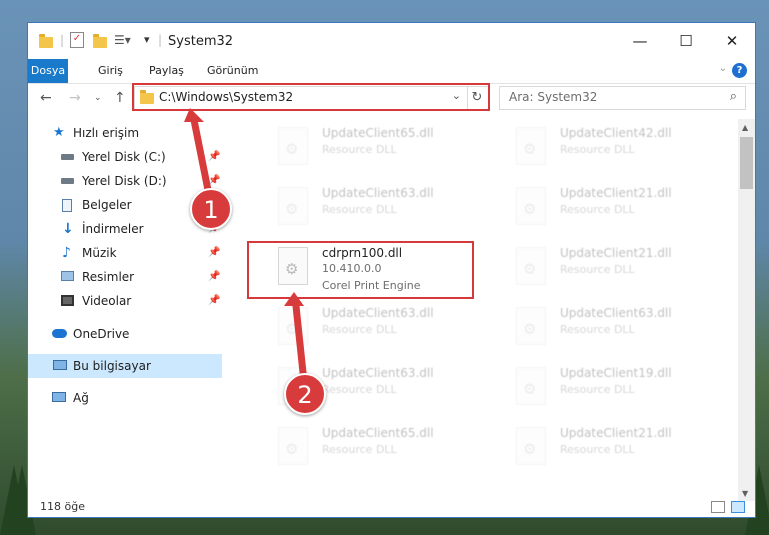  What do you see at coordinates (110, 71) in the screenshot?
I see `tab-home: Giriş` at bounding box center [110, 71].